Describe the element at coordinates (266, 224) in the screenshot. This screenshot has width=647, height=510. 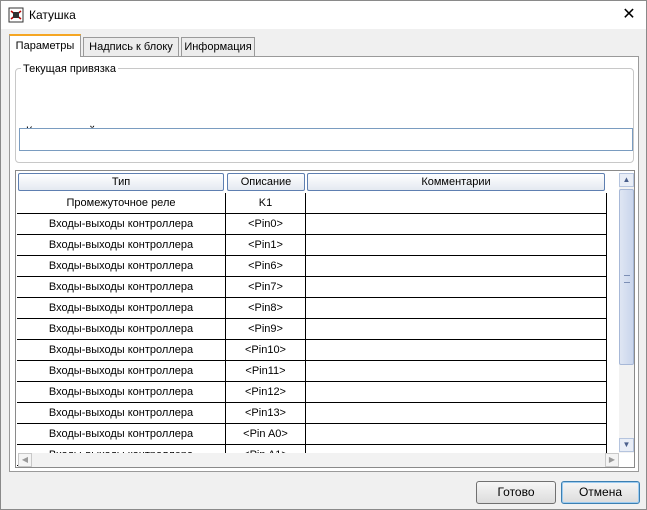
I see `cell-description: <Pin0>` at that location.